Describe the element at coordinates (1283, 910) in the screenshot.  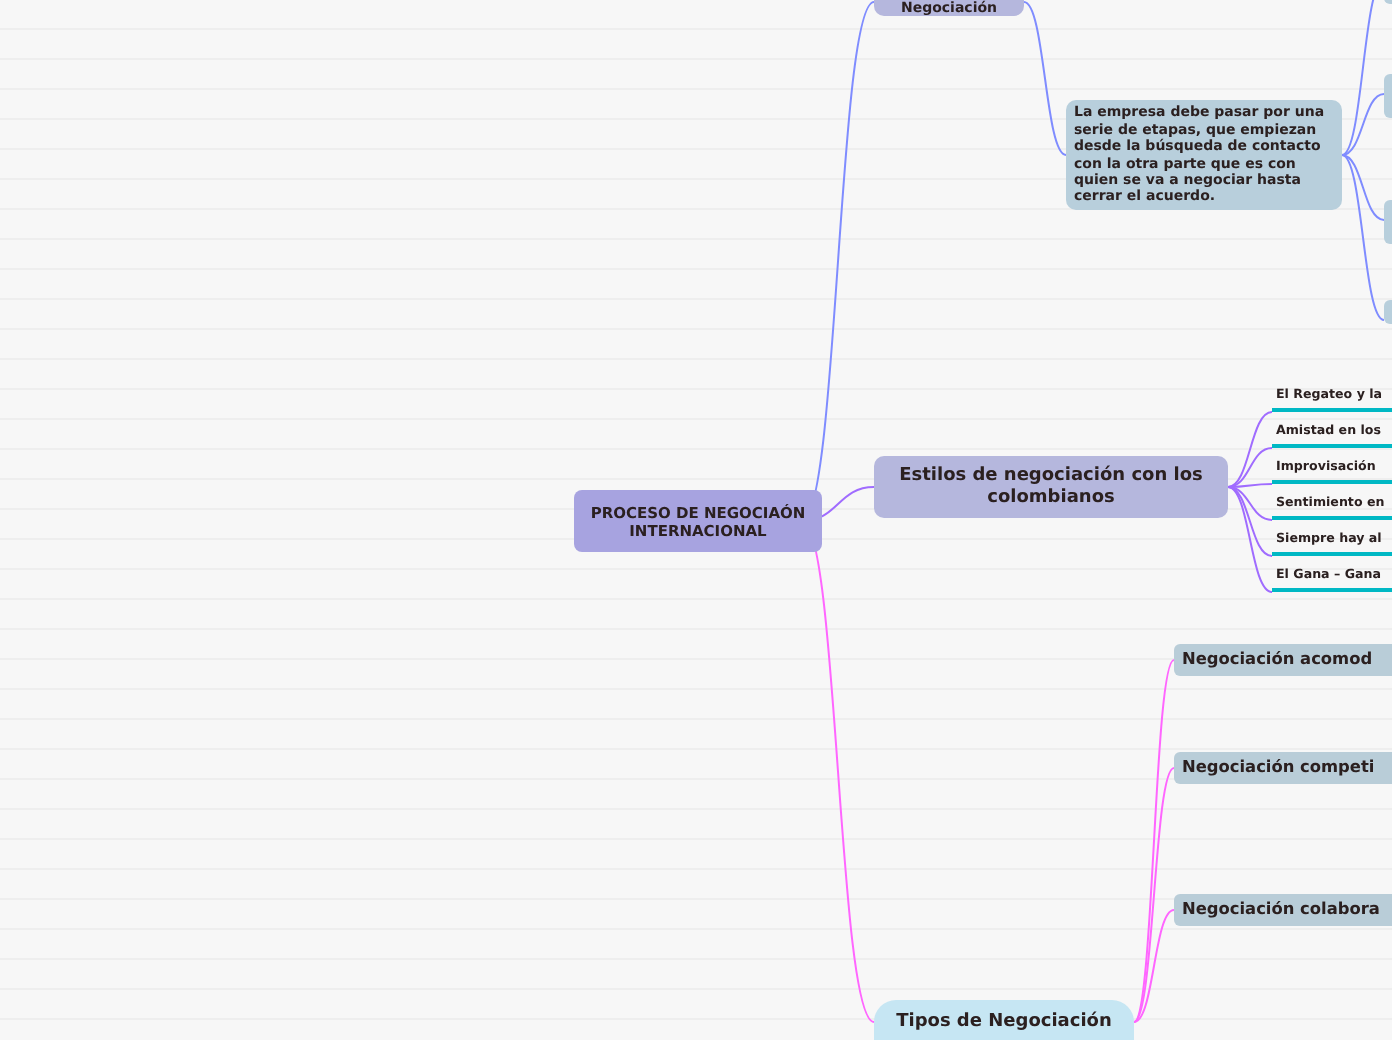
I see `subtopic: Negociación colabora` at that location.